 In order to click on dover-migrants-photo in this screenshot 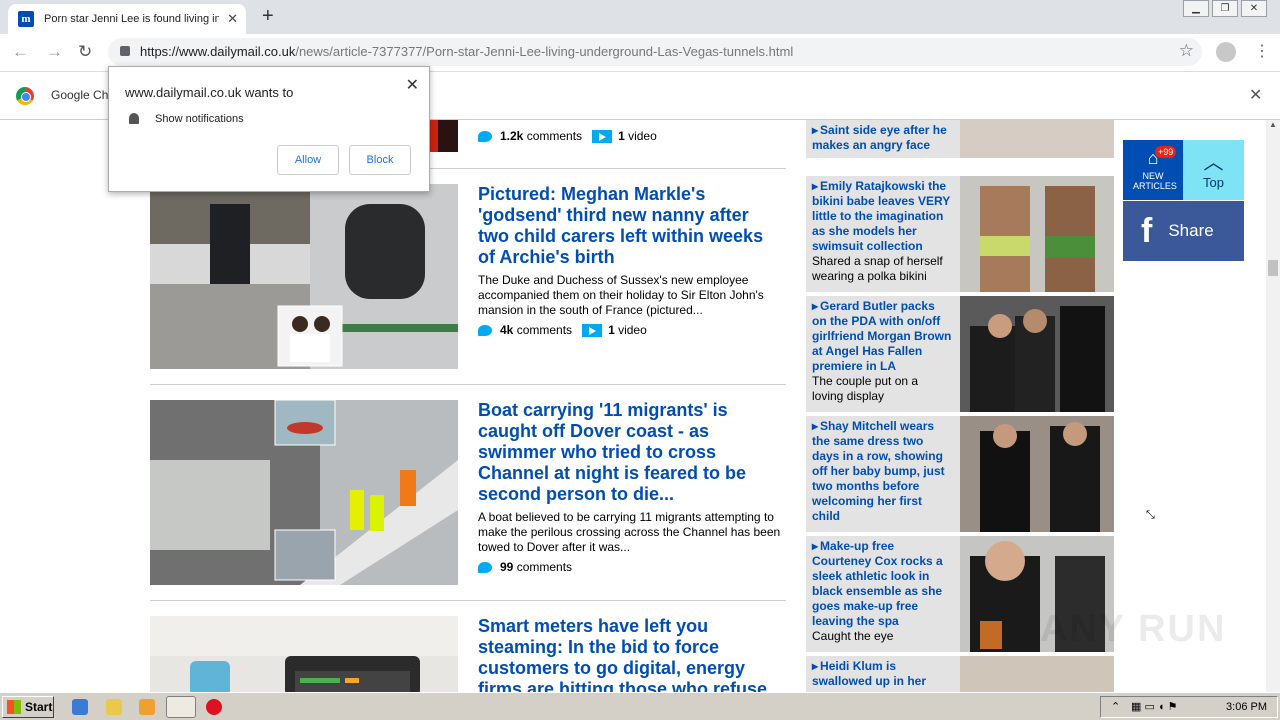, I will do `click(304, 492)`.